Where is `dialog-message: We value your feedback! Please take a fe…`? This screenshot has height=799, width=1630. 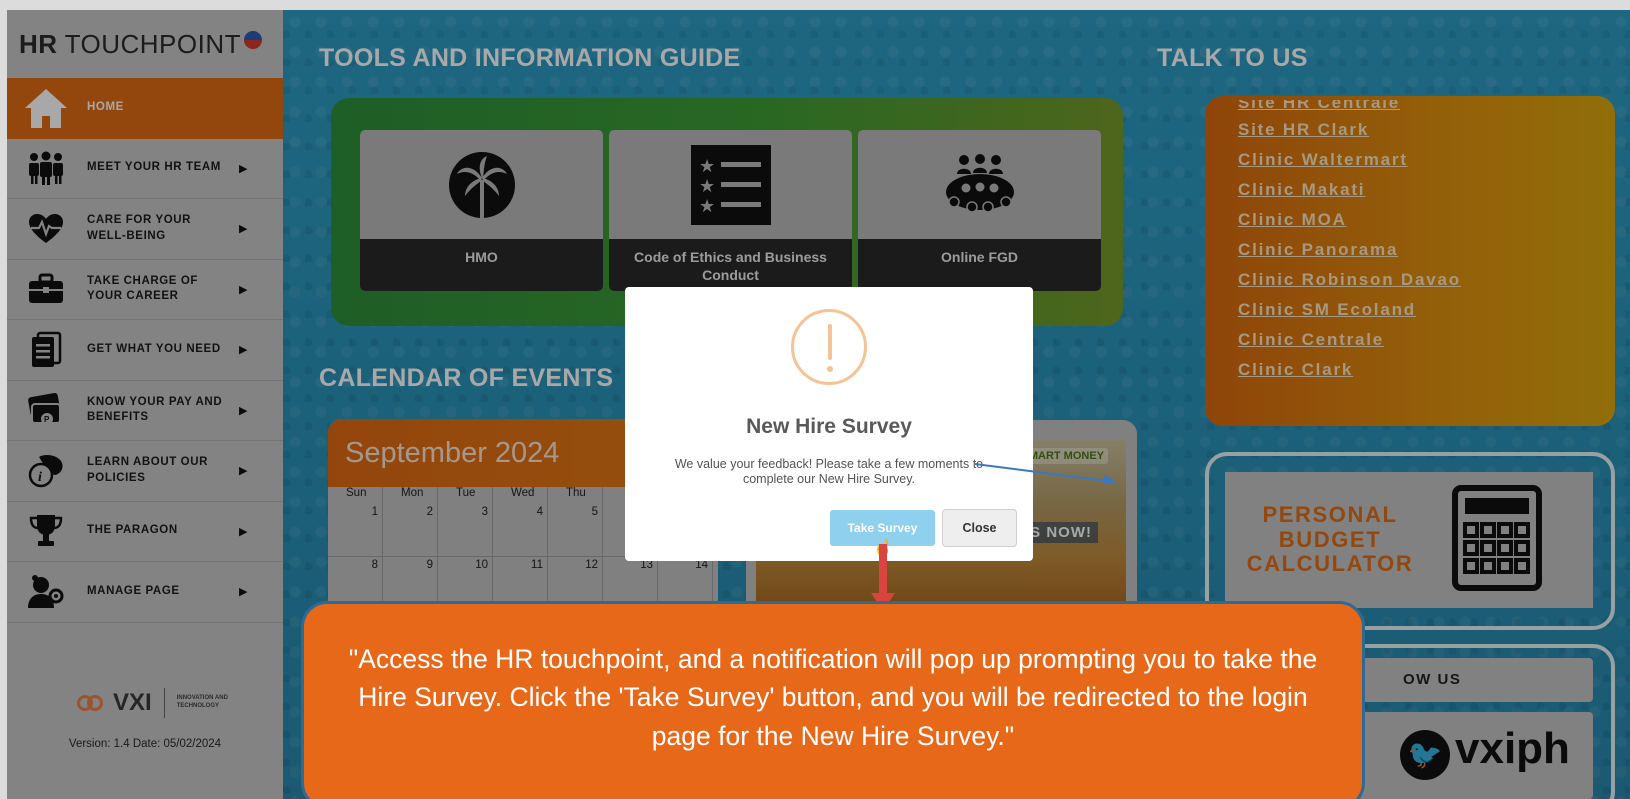 dialog-message: We value your feedback! Please take a fe… is located at coordinates (829, 472).